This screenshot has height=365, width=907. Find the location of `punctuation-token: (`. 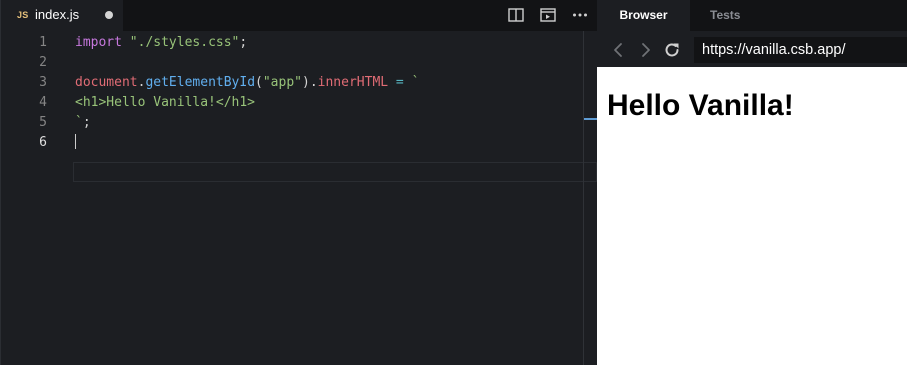

punctuation-token: ( is located at coordinates (259, 82).